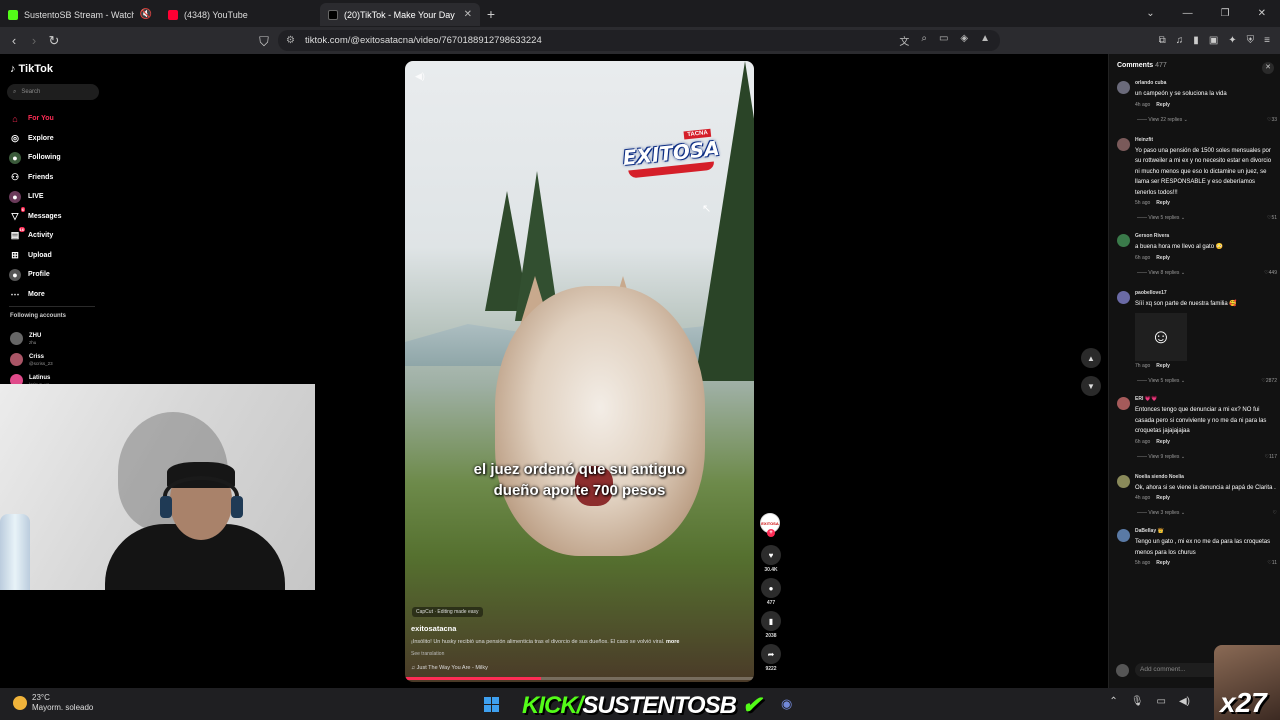 Image resolution: width=1280 pixels, height=720 pixels. What do you see at coordinates (1150, 13) in the screenshot?
I see `tab-search-icon: ⌄` at bounding box center [1150, 13].